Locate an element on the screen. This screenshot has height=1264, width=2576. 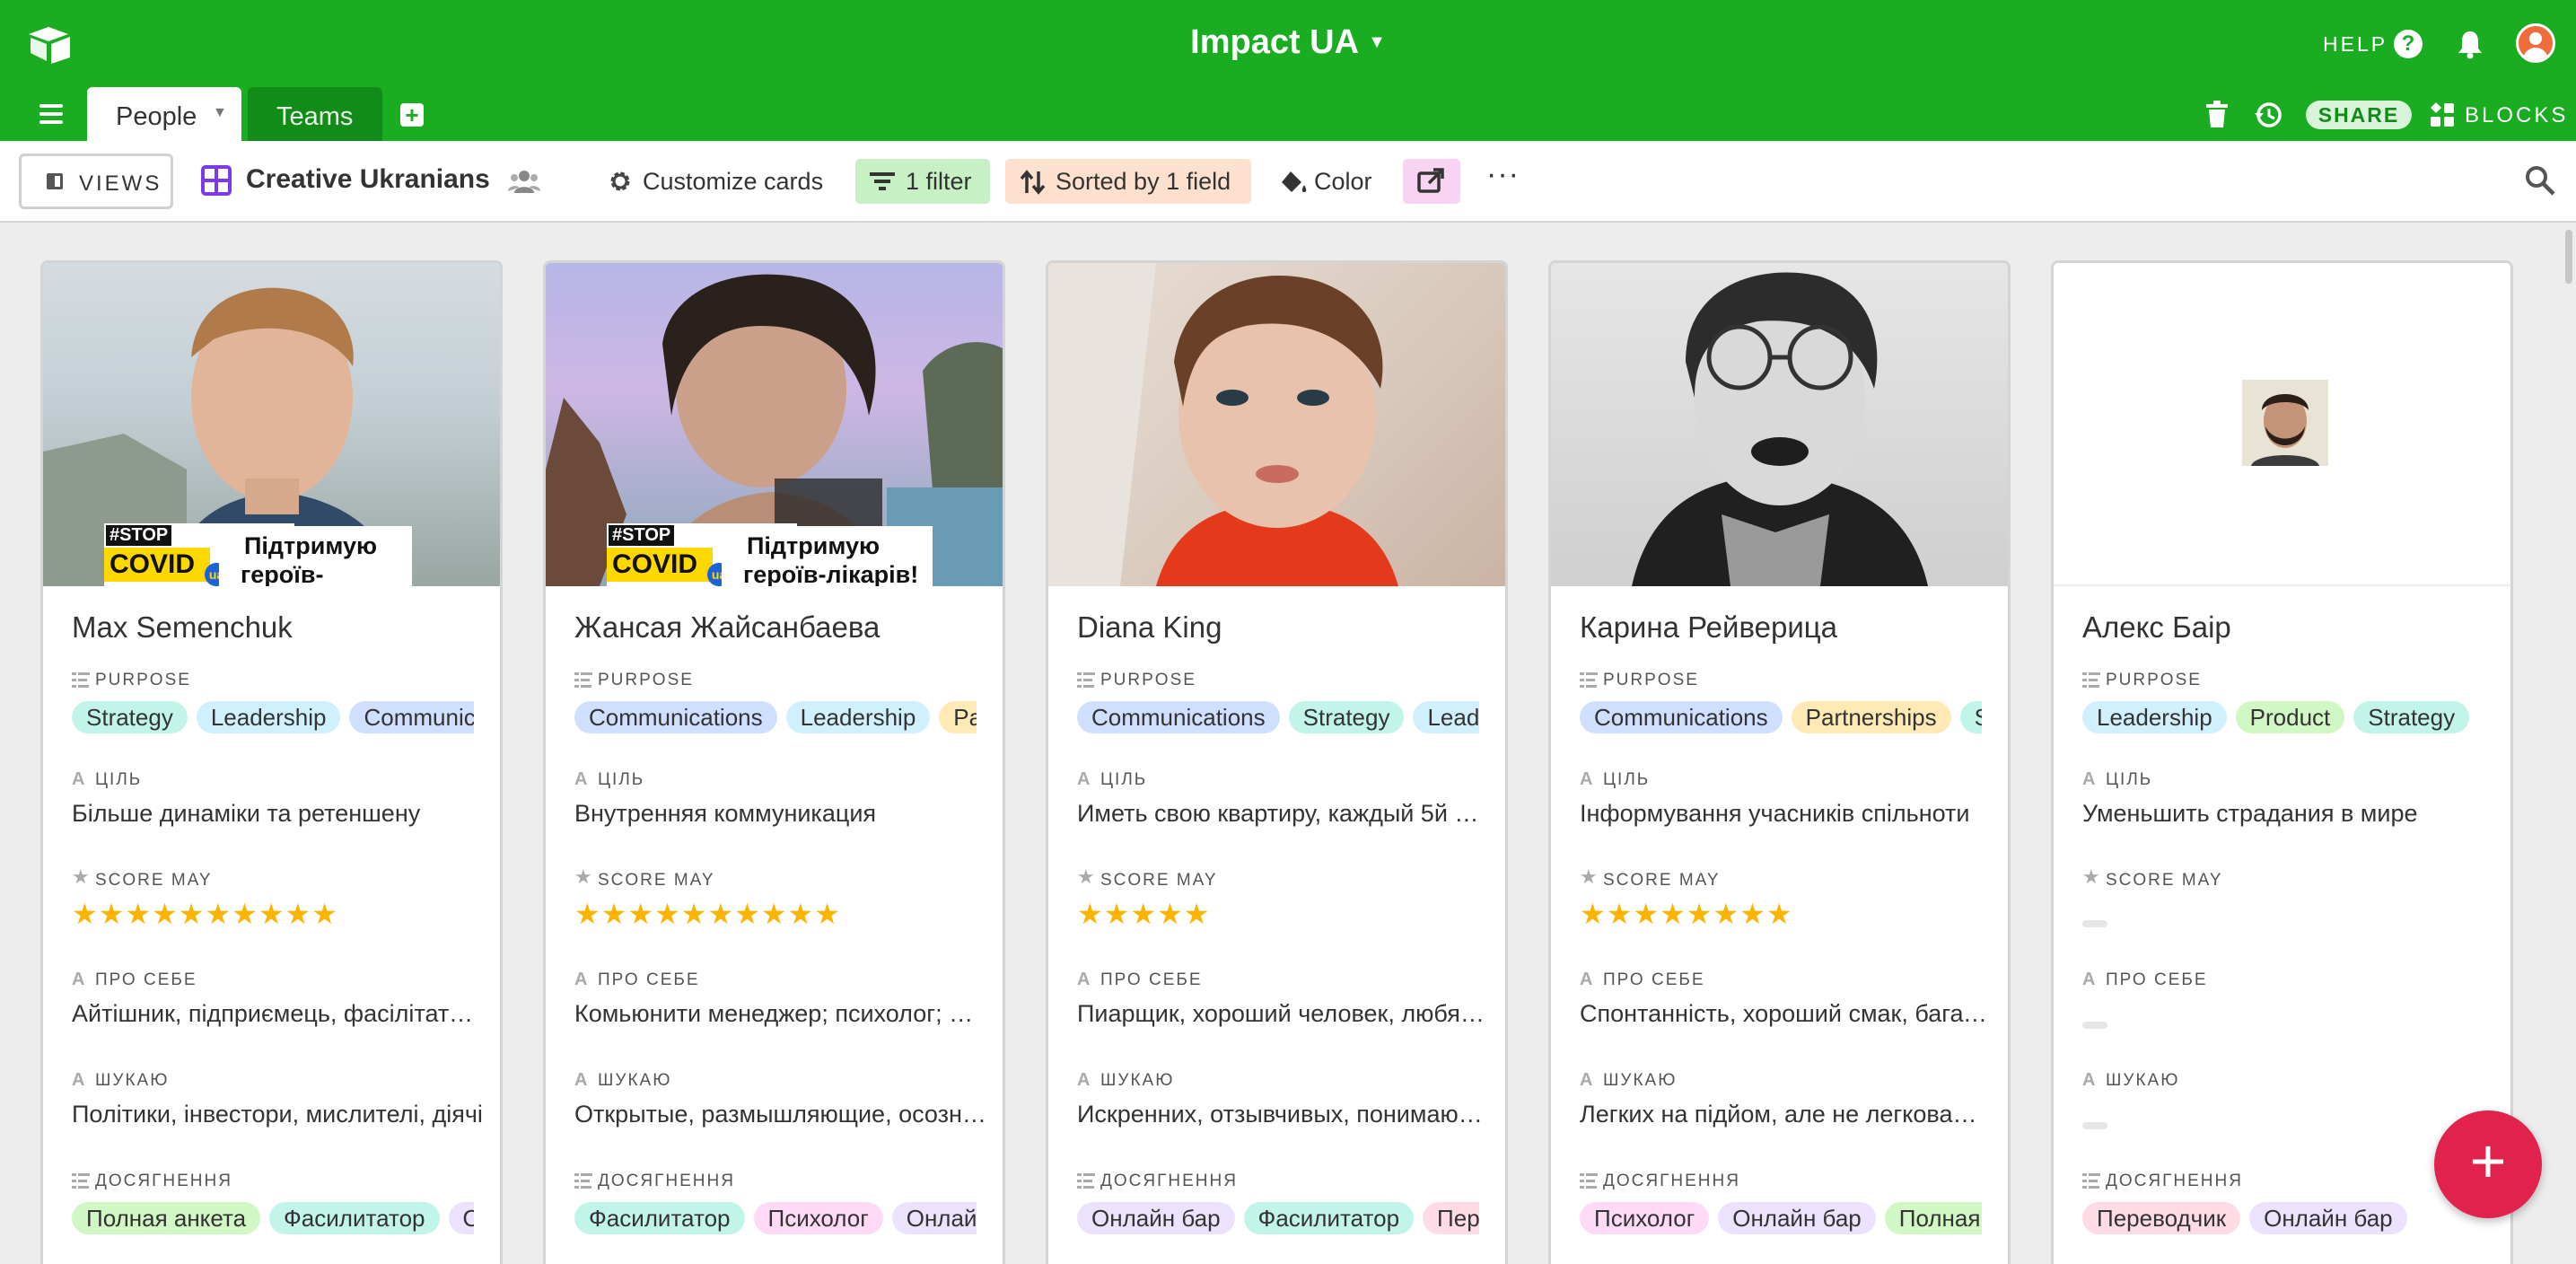
base-name: Impact UA is located at coordinates (1275, 42).